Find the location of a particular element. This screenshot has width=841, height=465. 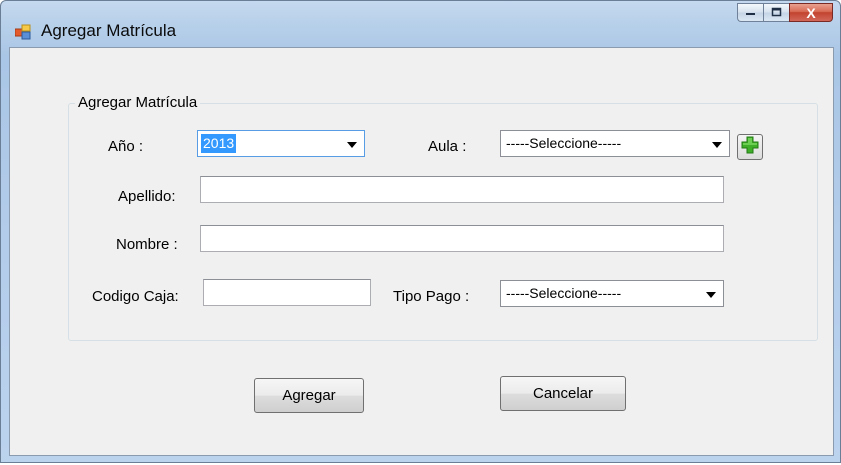

minimize-button is located at coordinates (750, 12).